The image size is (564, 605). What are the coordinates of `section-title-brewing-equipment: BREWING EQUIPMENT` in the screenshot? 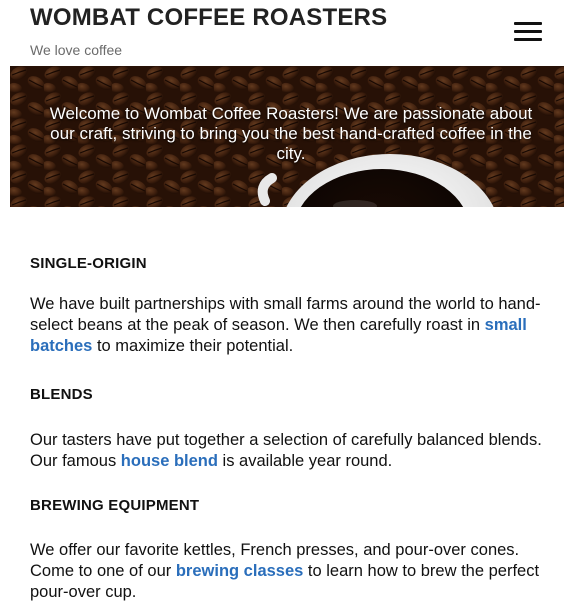 It's located at (115, 505).